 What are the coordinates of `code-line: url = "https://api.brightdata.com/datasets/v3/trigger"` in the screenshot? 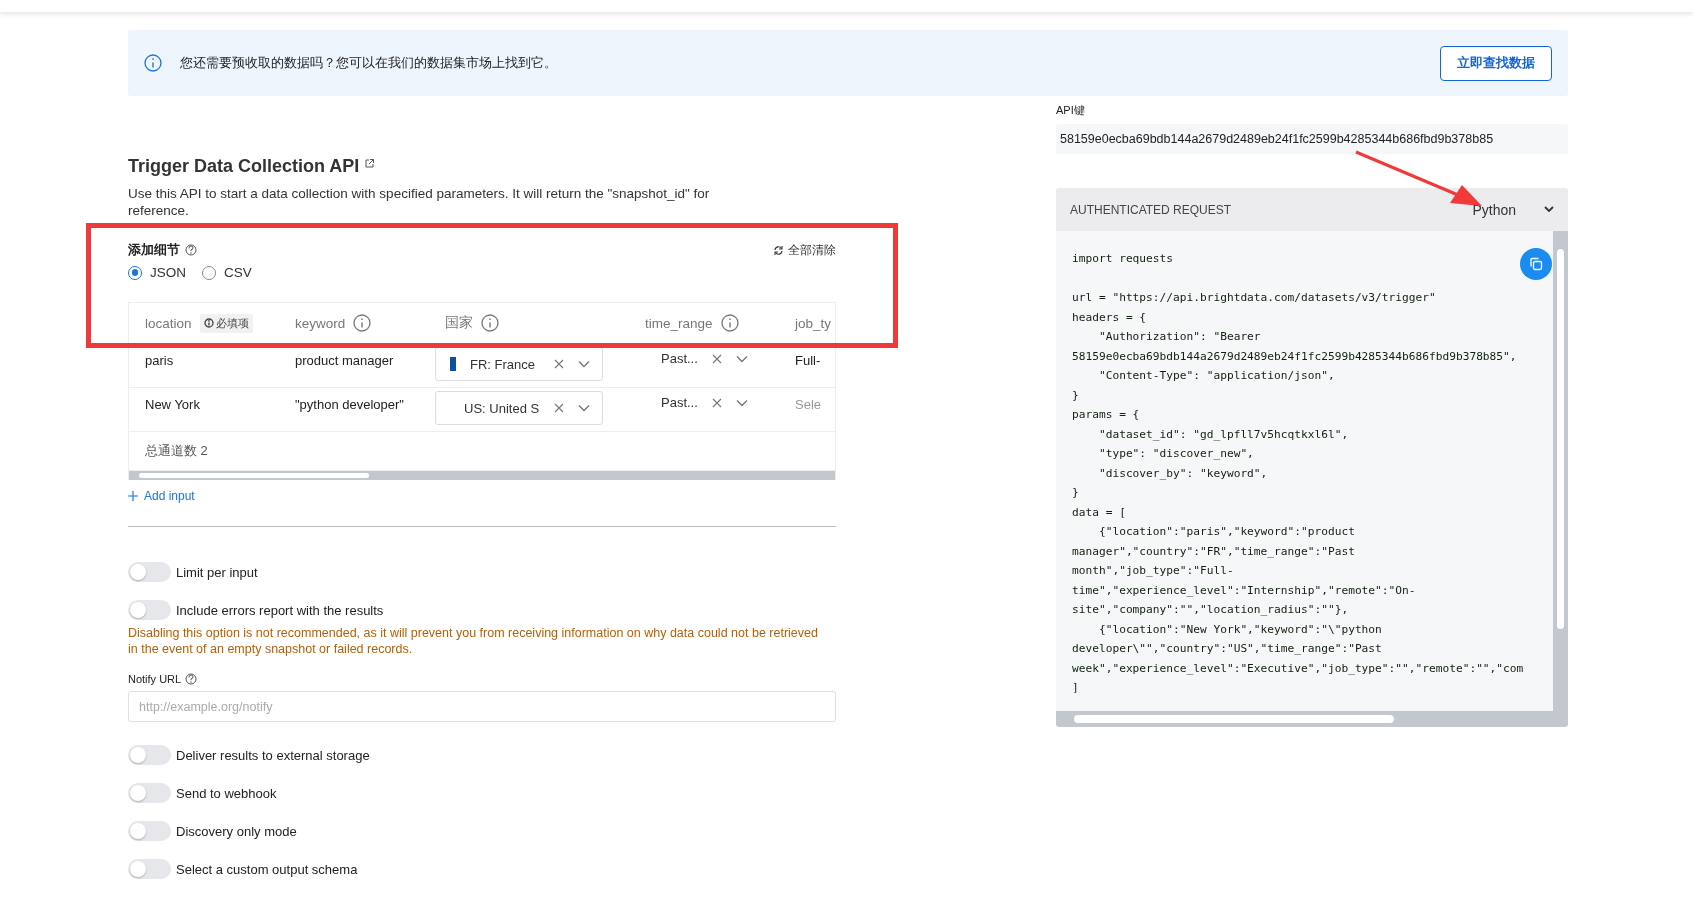 It's located at (1254, 298).